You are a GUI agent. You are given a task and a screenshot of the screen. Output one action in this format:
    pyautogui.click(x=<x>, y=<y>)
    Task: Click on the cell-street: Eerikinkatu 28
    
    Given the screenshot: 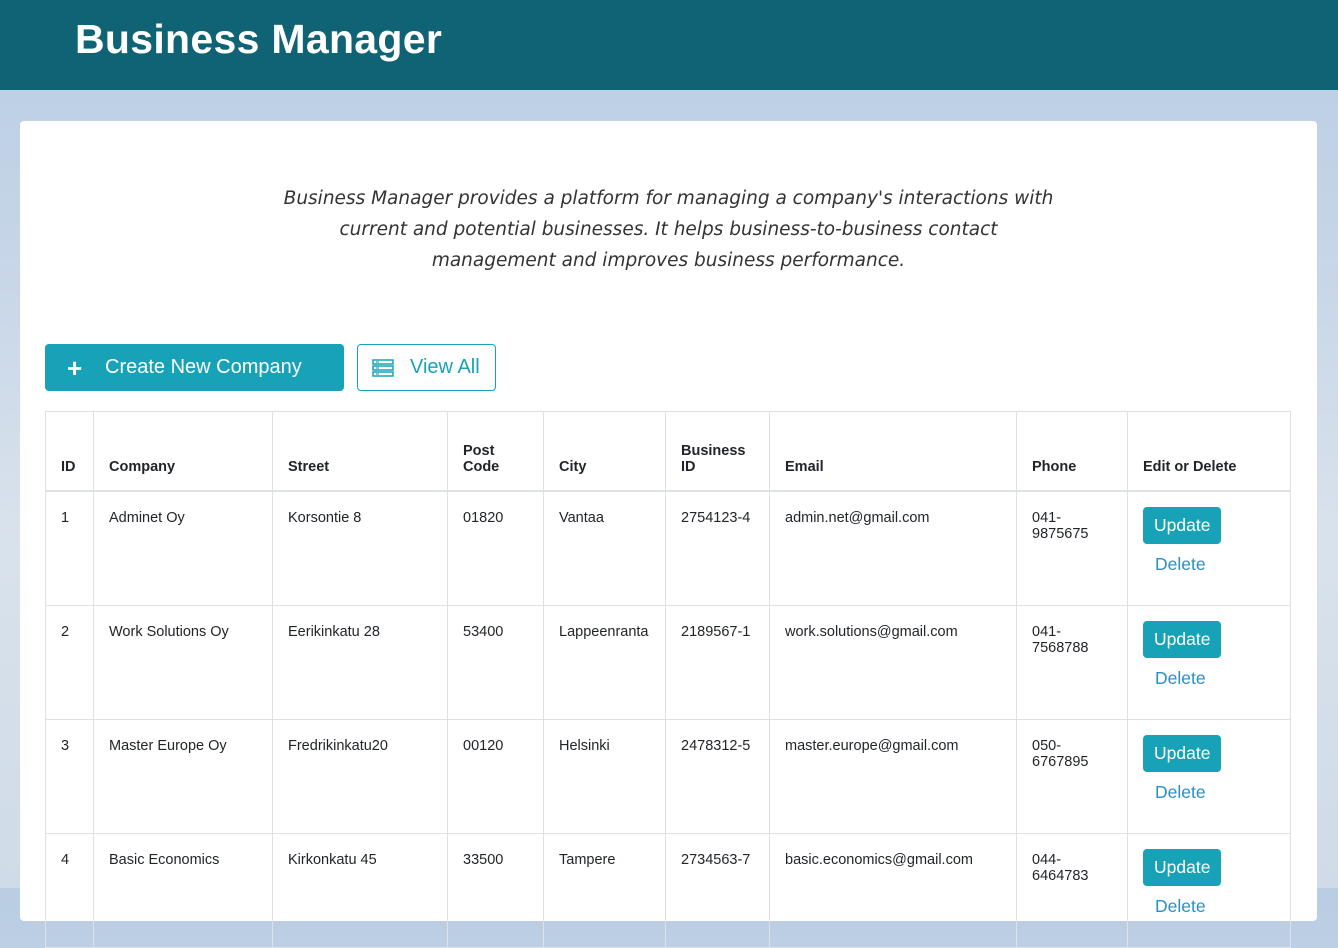 What is the action you would take?
    pyautogui.click(x=360, y=662)
    